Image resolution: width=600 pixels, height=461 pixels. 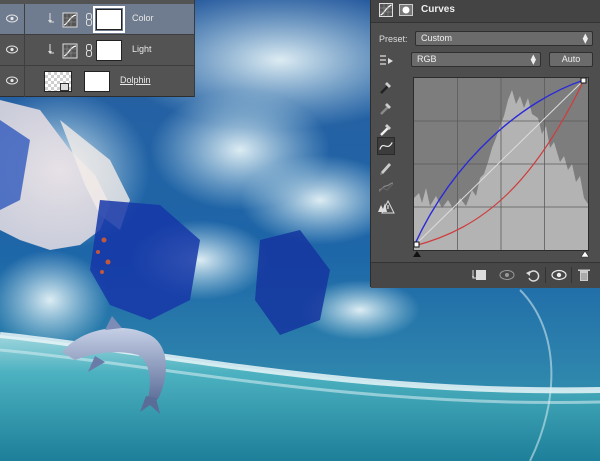 What do you see at coordinates (135, 80) in the screenshot?
I see `layer-name: Dolphin` at bounding box center [135, 80].